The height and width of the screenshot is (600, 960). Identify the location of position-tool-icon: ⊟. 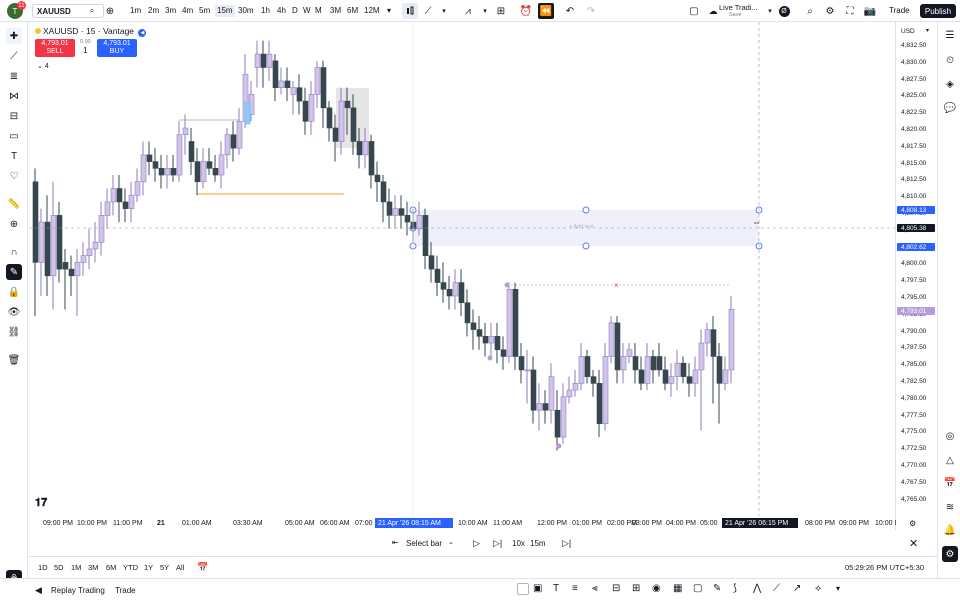
(14, 116).